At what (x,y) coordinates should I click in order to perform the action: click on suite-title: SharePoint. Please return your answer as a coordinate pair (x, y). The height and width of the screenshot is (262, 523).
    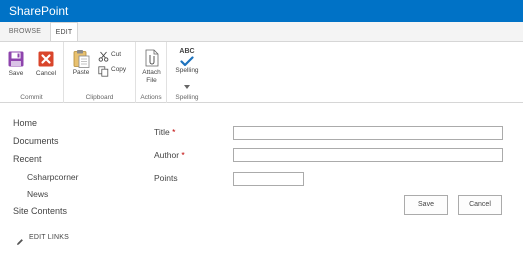
    Looking at the image, I should click on (38, 11).